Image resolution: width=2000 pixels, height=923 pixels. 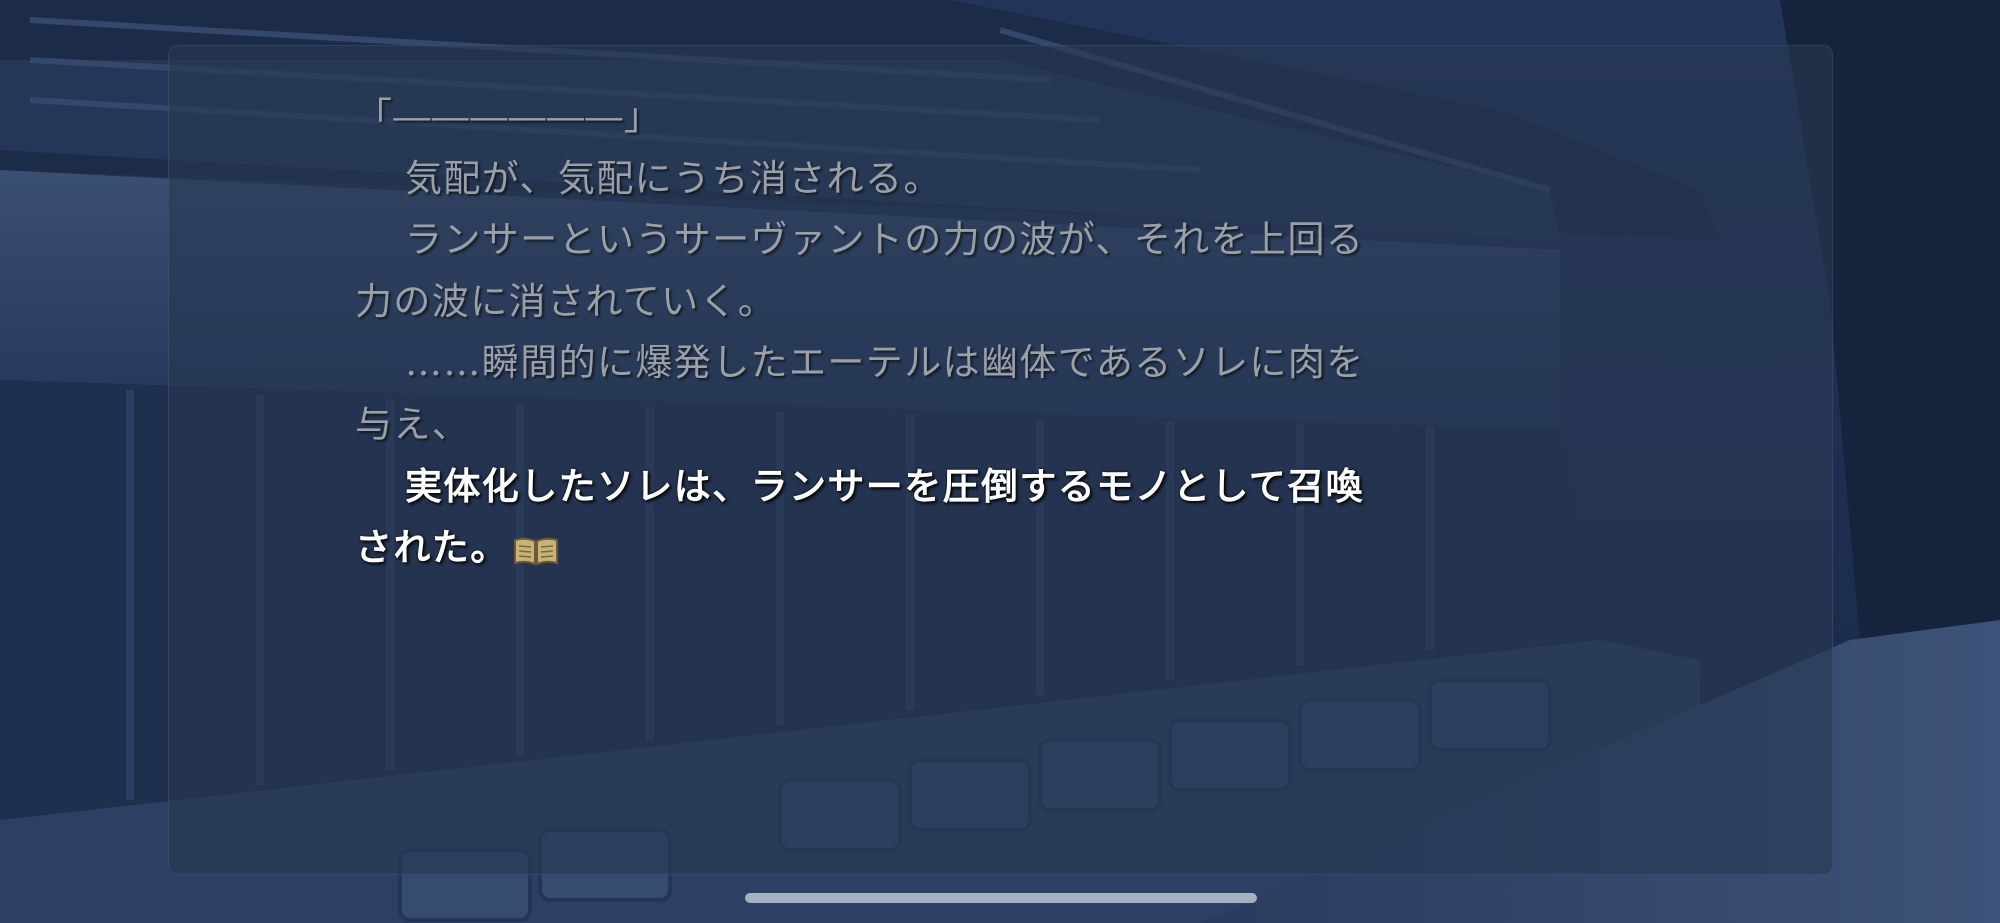 I want to click on dialogue-line-text: 実体化したソレは、ランサーを圧倒するモノとして召喚, so click(x=884, y=485).